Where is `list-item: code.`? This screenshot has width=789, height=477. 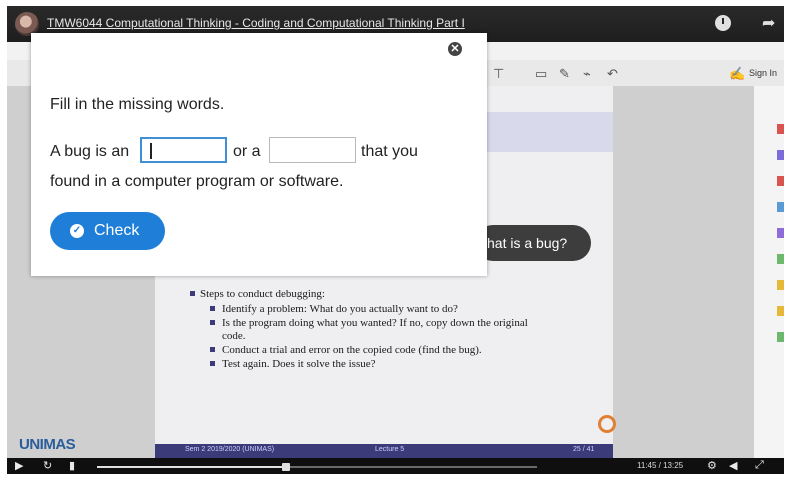
list-item: code. is located at coordinates (234, 336).